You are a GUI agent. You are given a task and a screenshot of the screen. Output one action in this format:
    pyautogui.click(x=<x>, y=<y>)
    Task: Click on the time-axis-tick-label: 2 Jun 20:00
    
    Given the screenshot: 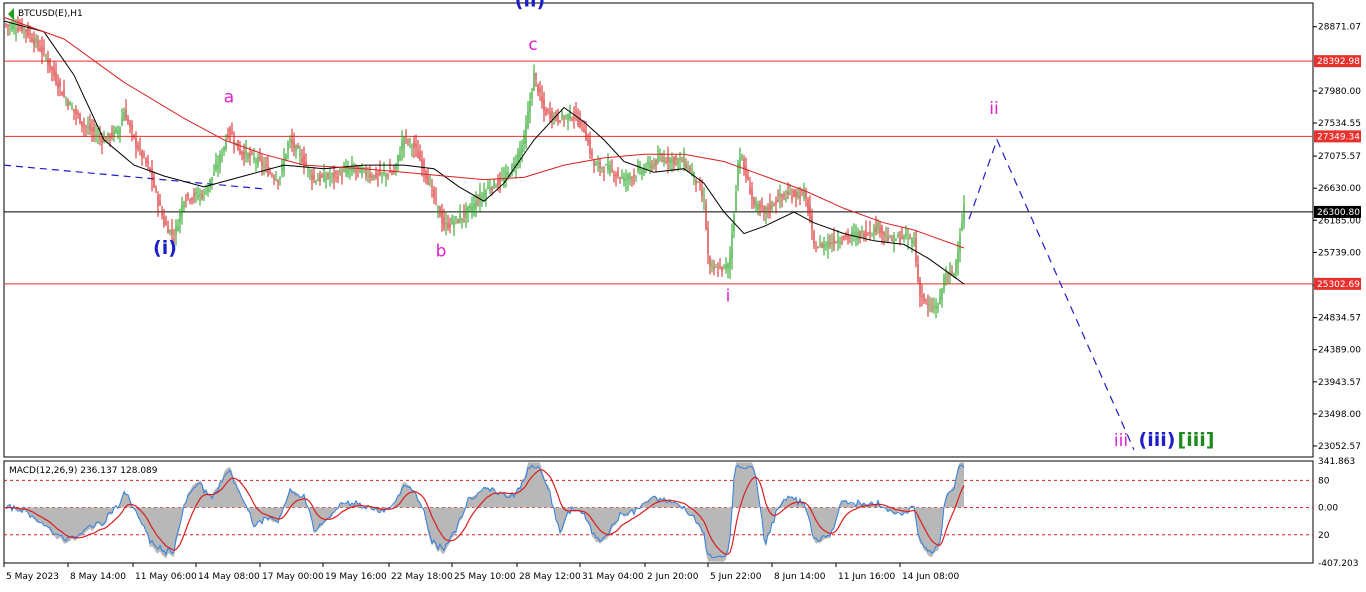 What is the action you would take?
    pyautogui.click(x=673, y=577)
    